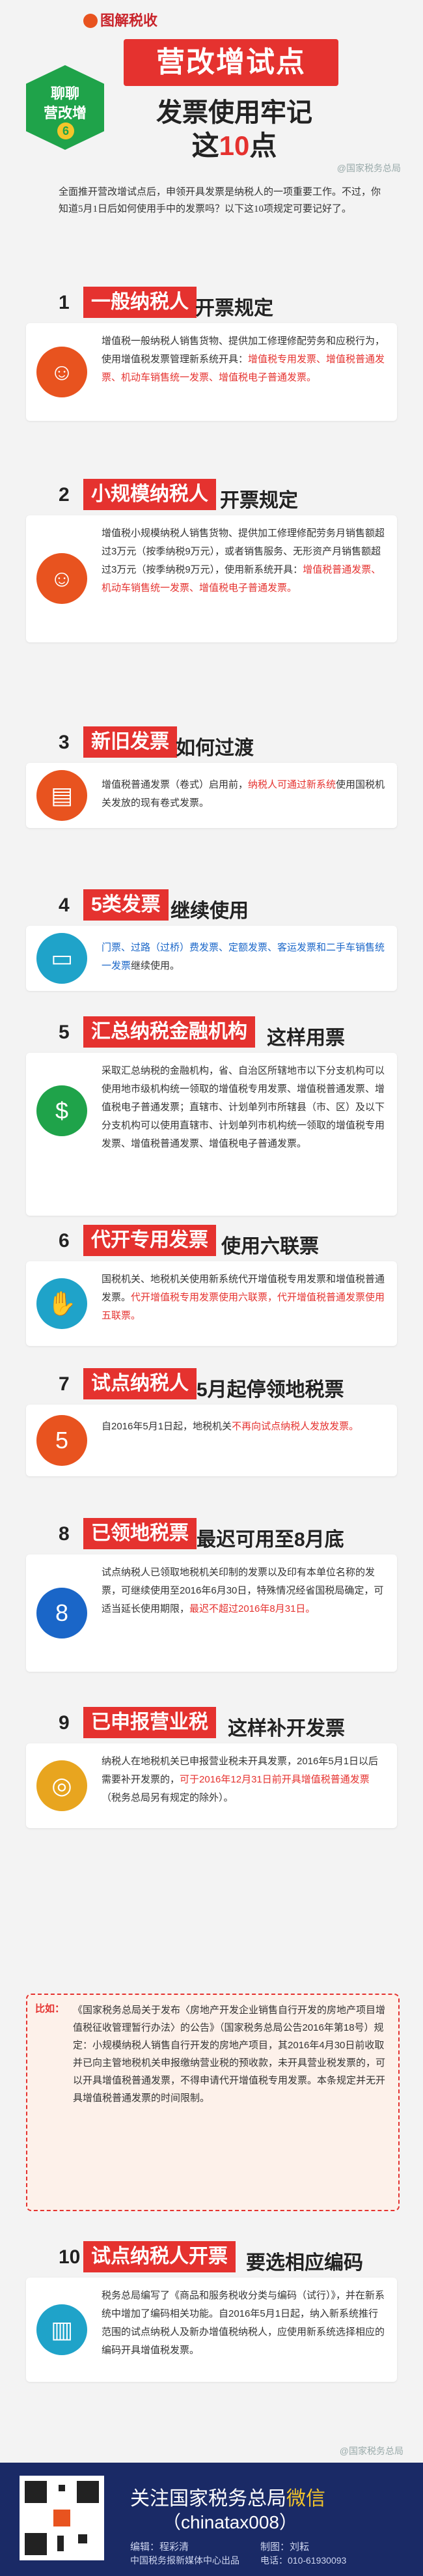 This screenshot has width=423, height=2576. Describe the element at coordinates (64, 1534) in the screenshot. I see `section-number: 8` at that location.